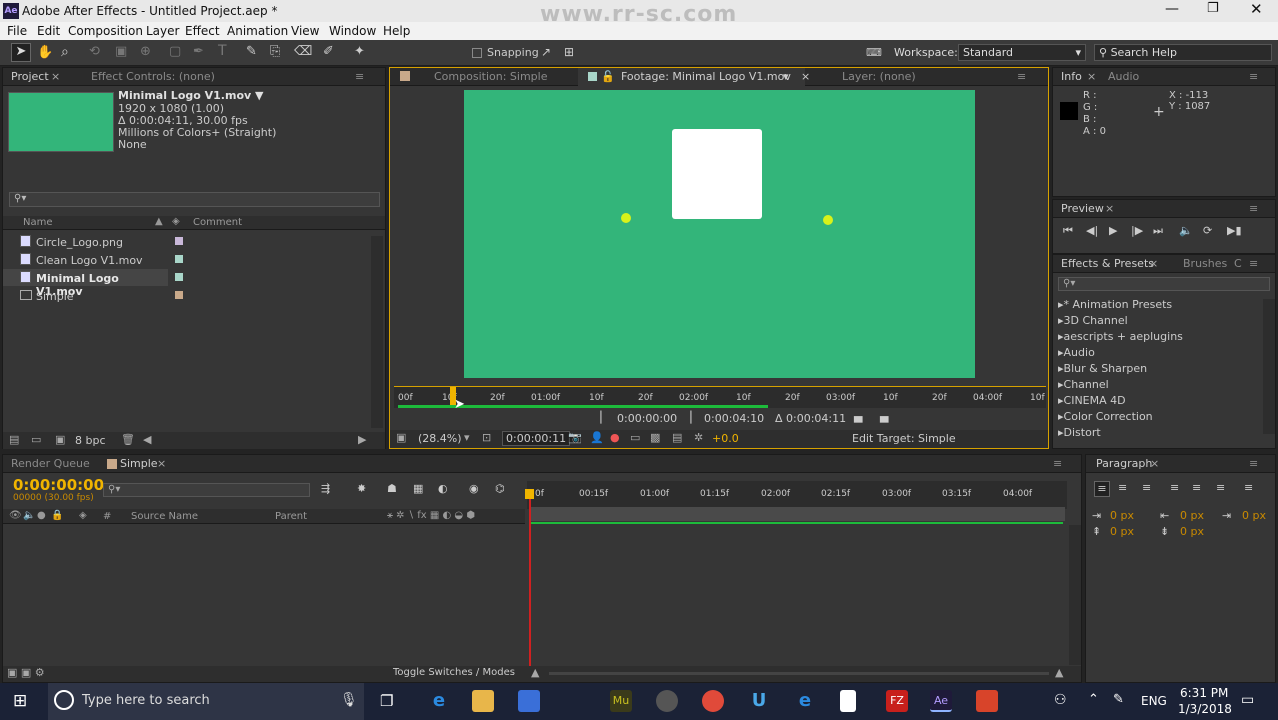 Image resolution: width=1278 pixels, height=720 pixels. Describe the element at coordinates (185, 259) in the screenshot. I see `list-item: Clean Logo V1.mov` at that location.